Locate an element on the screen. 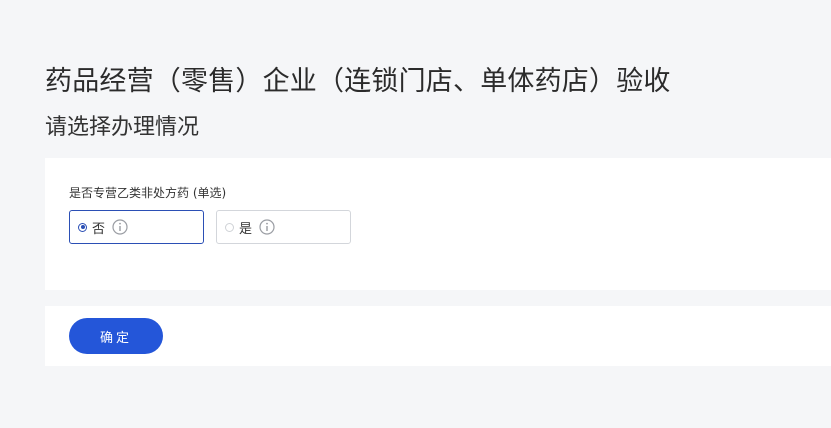  option-no: 否 is located at coordinates (136, 227).